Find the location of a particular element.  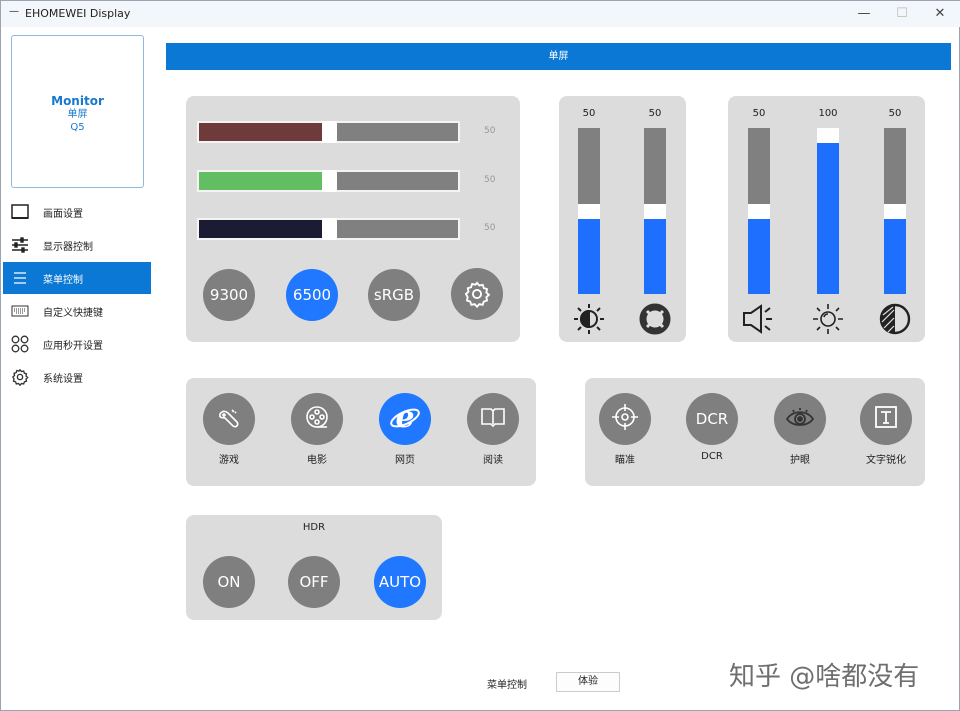

sidebar-item-1: 显示器控制 is located at coordinates (77, 245).